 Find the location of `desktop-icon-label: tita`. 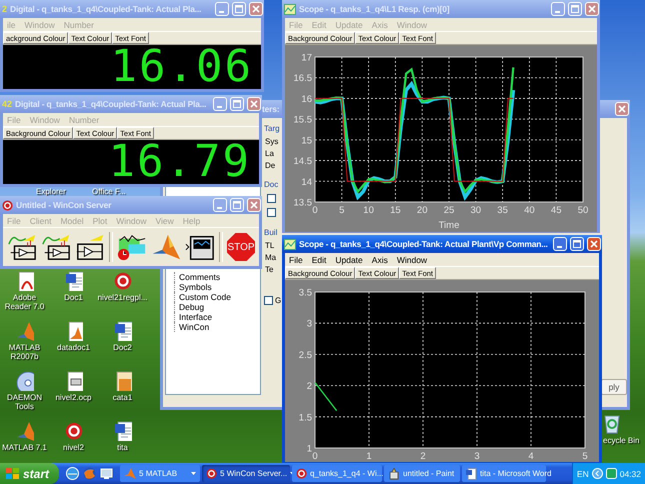

desktop-icon-label: tita is located at coordinates (122, 447).